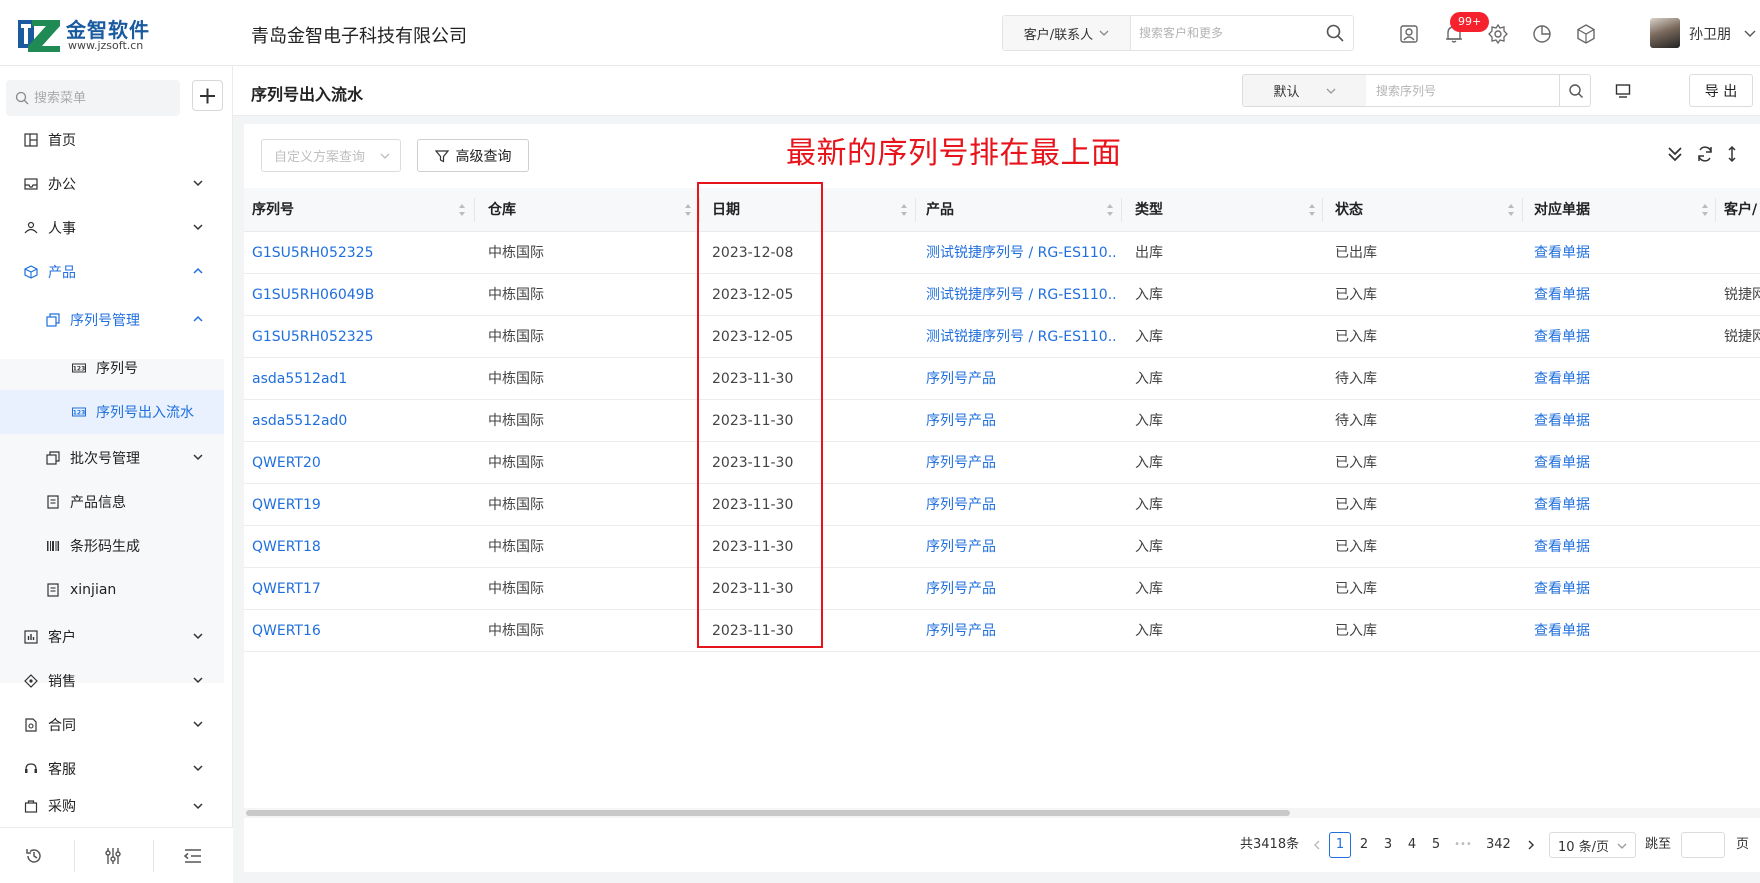  Describe the element at coordinates (112, 368) in the screenshot. I see `sidebar-item-serial-number: 123 序列号` at that location.